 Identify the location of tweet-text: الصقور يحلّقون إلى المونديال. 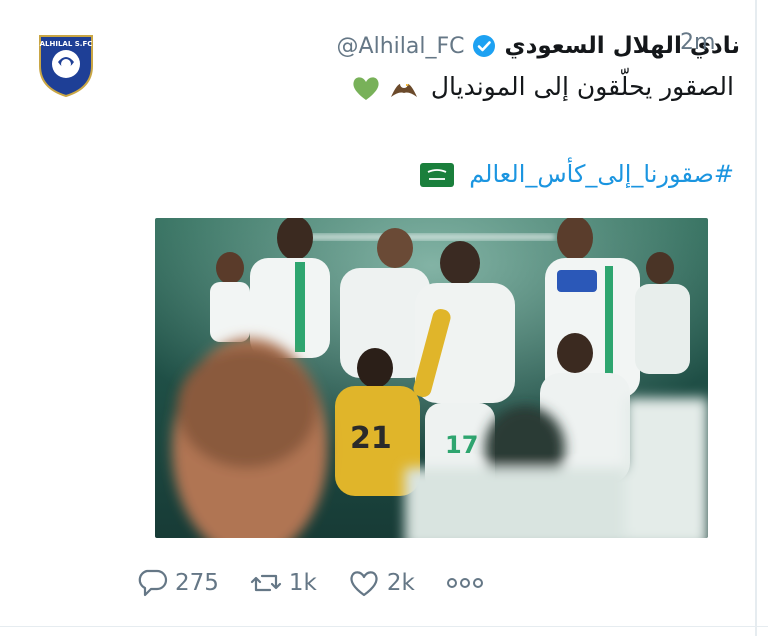
(432, 87).